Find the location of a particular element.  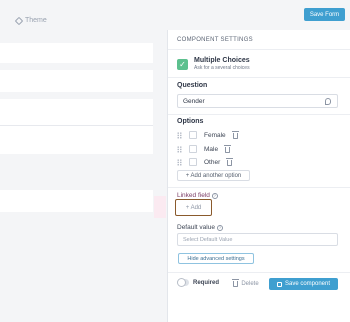

required-toggle-group: Required is located at coordinates (198, 282).